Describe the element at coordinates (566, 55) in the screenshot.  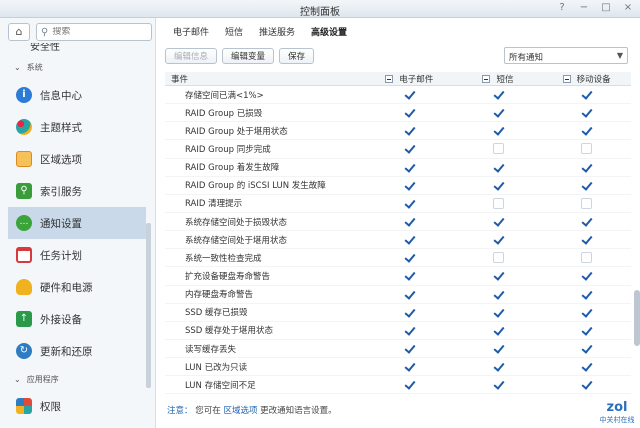
I see `notification-filter-select: 所有通知 ▼` at that location.